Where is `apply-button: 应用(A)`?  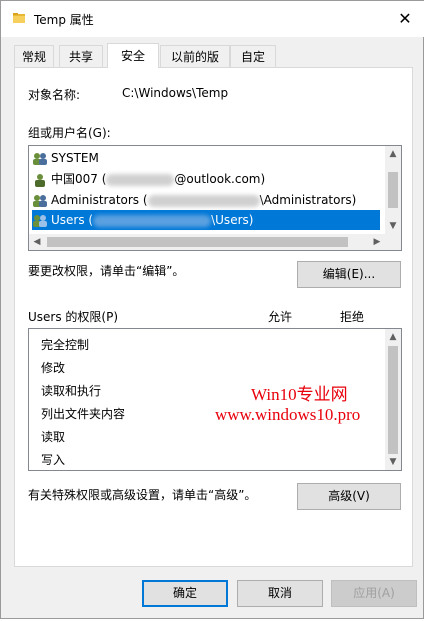
apply-button: 应用(A) is located at coordinates (374, 593).